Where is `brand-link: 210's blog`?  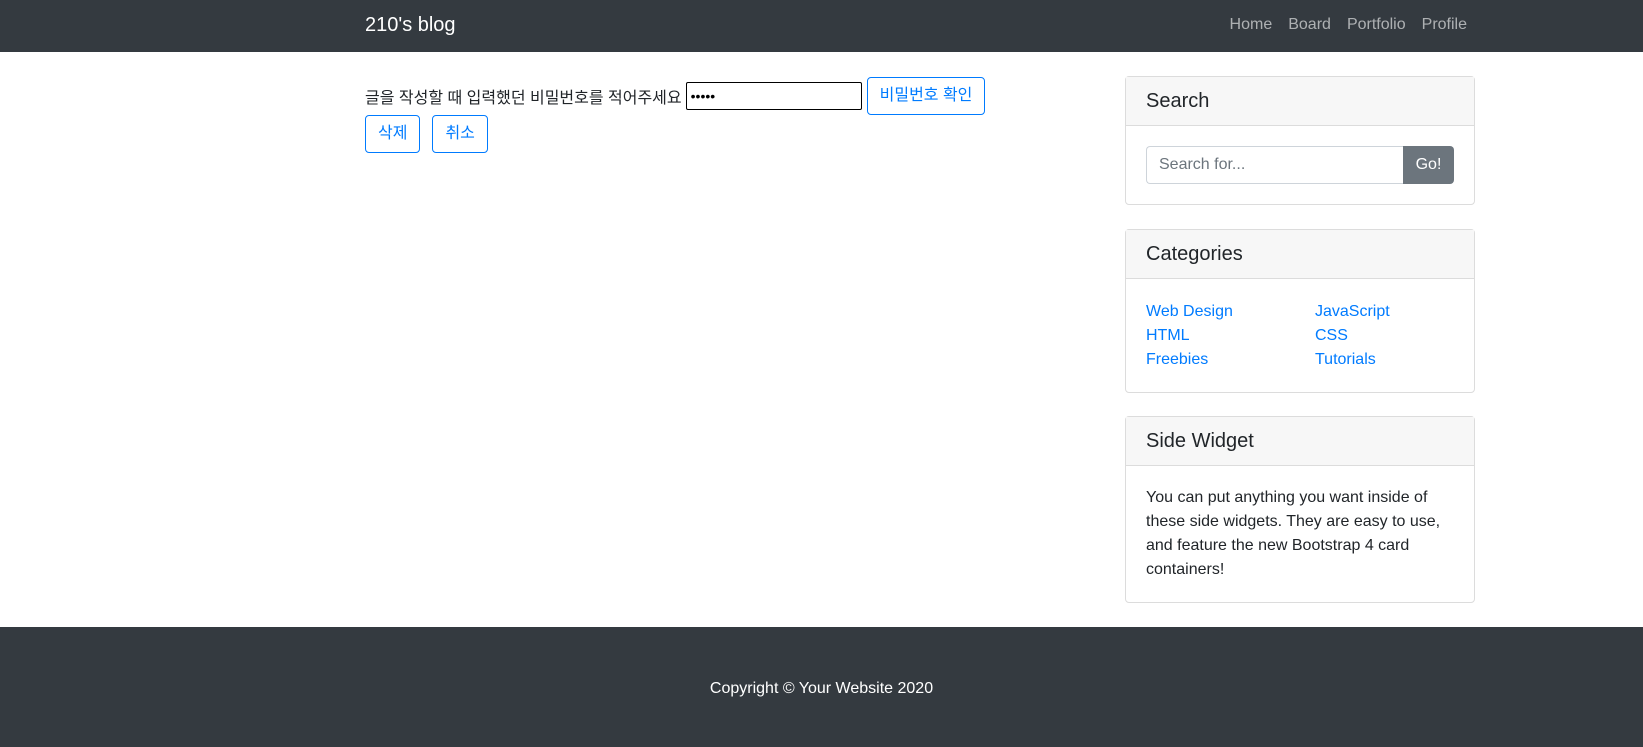 brand-link: 210's blog is located at coordinates (410, 25).